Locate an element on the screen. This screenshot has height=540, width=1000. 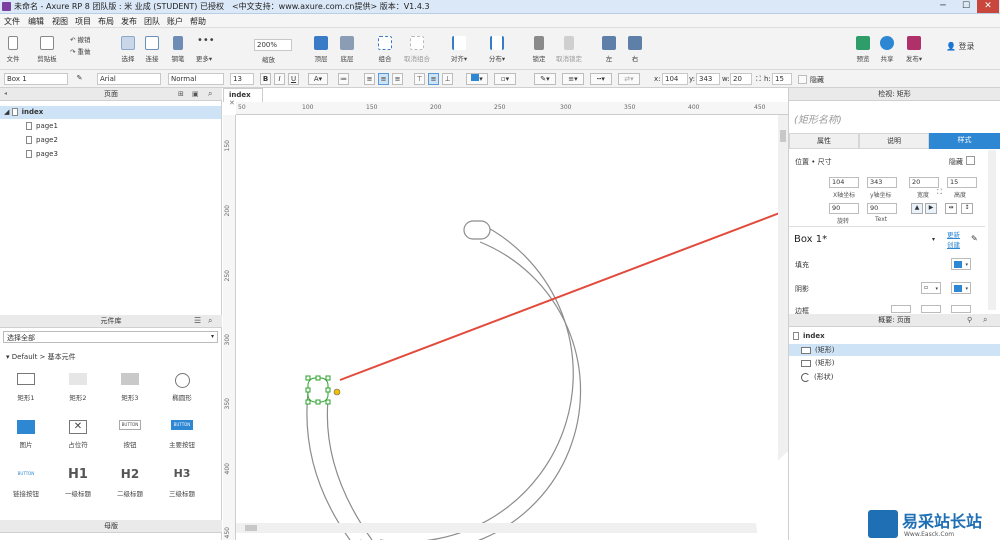
watermark-text: 易采站长站 is located at coordinates (942, 521).